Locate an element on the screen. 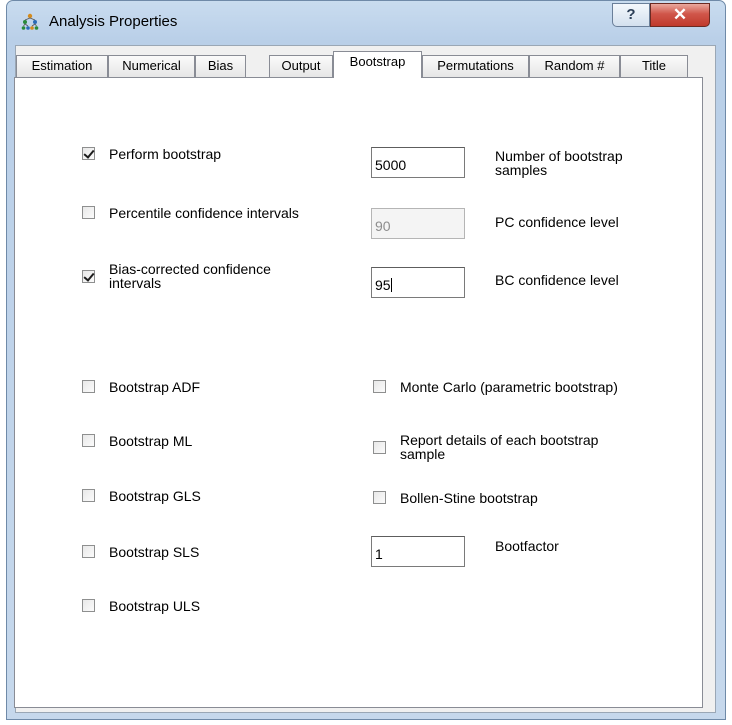 The height and width of the screenshot is (725, 732). tab-bias: Bias is located at coordinates (220, 66).